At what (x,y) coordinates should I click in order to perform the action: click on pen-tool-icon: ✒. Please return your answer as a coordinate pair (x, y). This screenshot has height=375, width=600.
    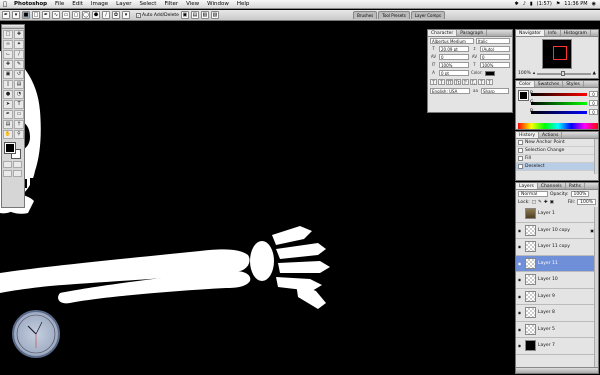
    Looking at the image, I should click on (8, 114).